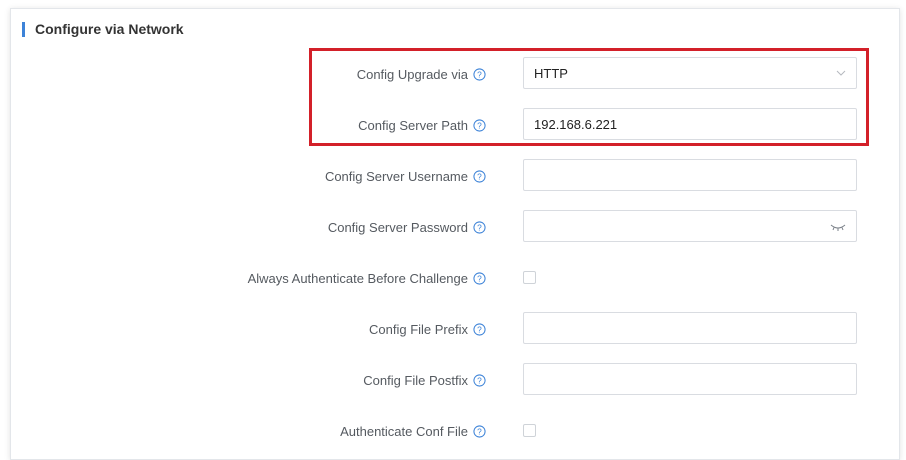 This screenshot has height=460, width=906. Describe the element at coordinates (690, 73) in the screenshot. I see `config-upgrade-via-select: HTTP` at that location.